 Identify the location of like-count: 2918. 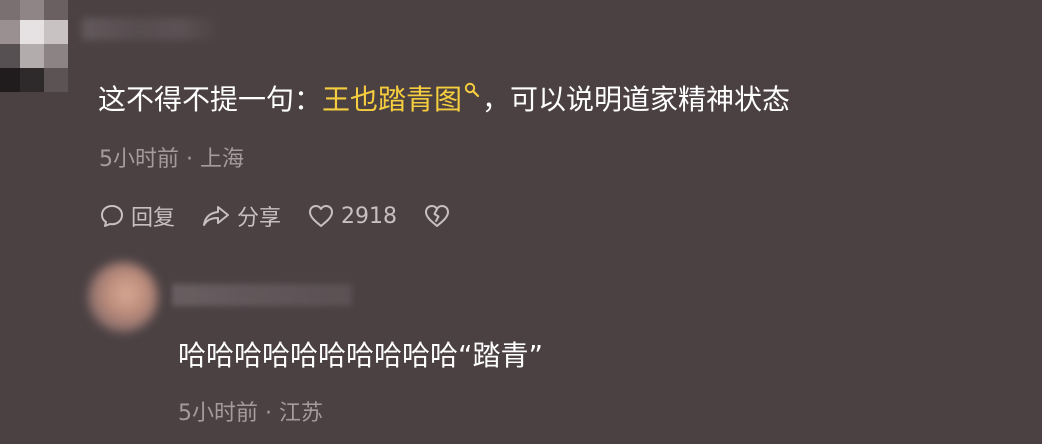
(369, 216).